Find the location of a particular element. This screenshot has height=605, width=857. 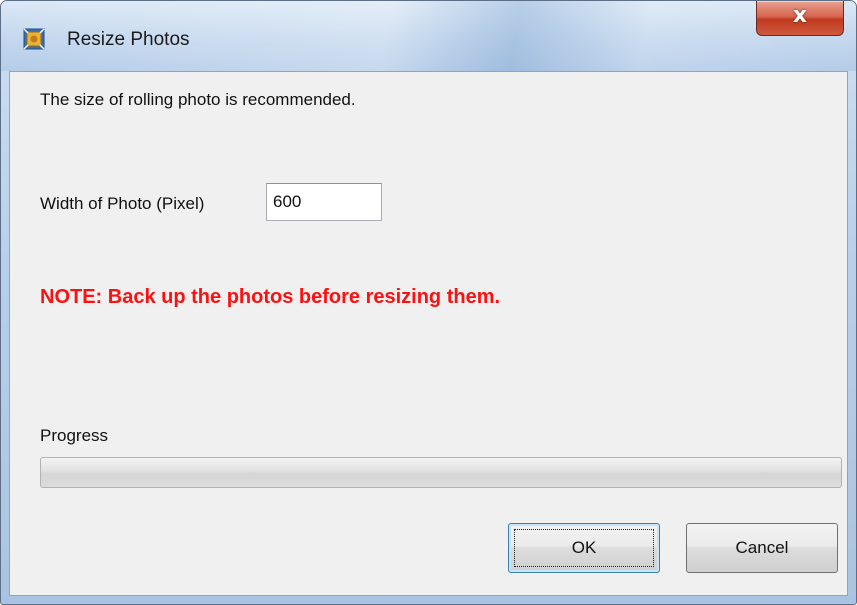

title-bar: Resize Photos x is located at coordinates (428, 36).